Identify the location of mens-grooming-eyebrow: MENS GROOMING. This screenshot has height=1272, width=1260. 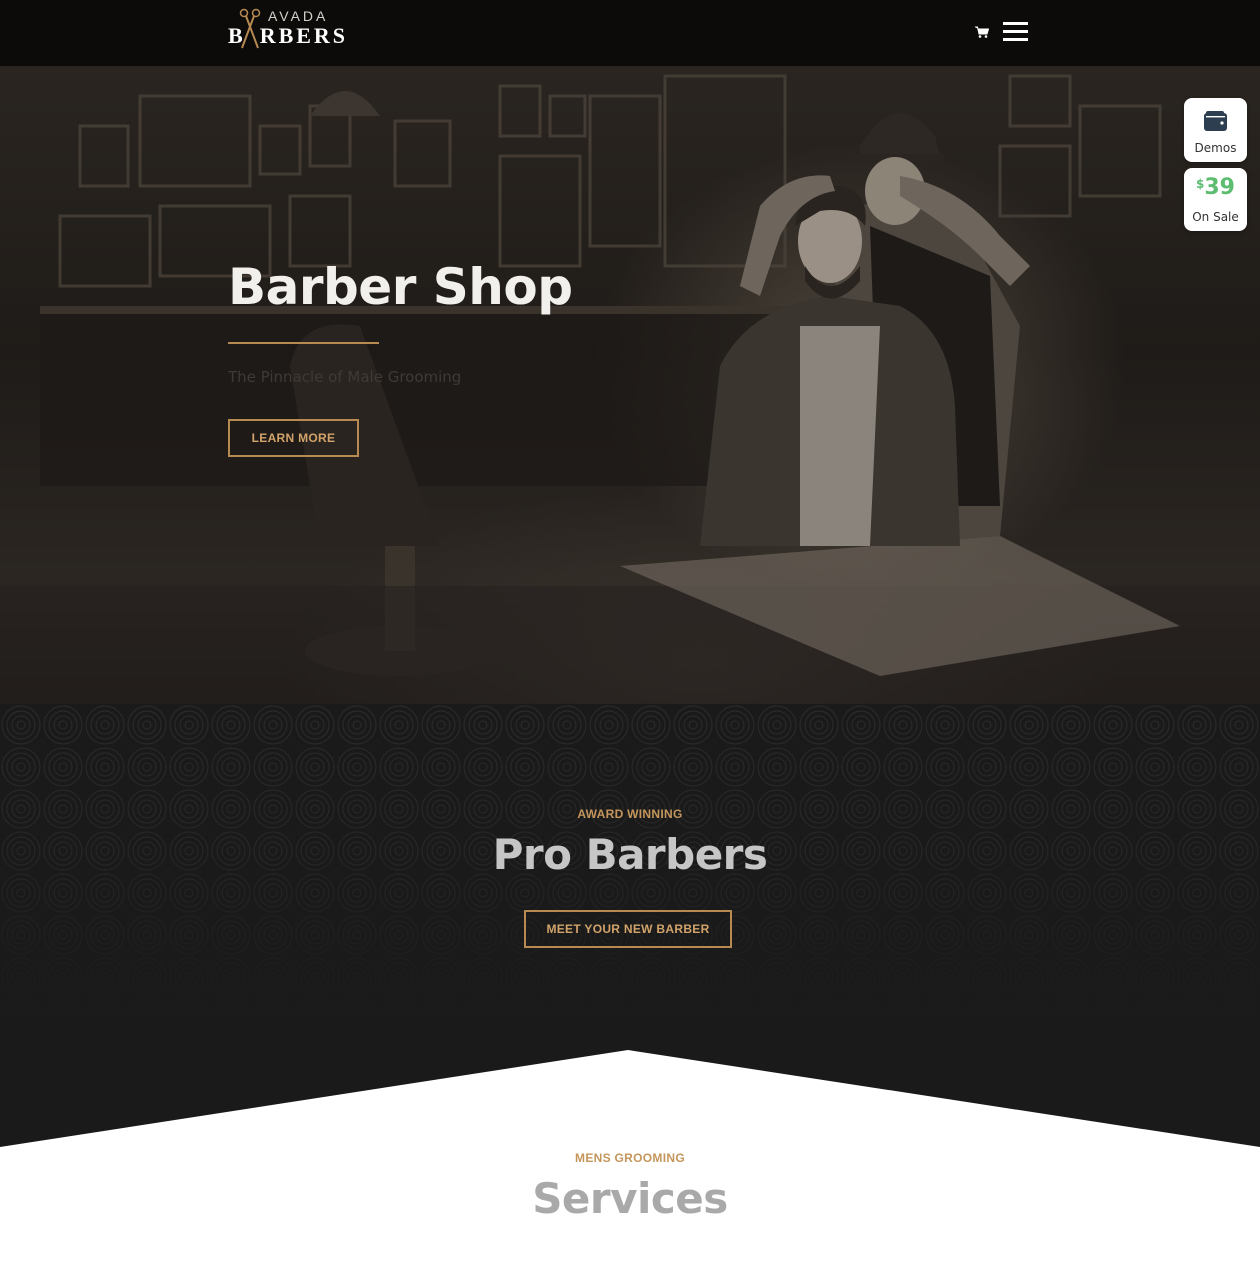
(630, 1158).